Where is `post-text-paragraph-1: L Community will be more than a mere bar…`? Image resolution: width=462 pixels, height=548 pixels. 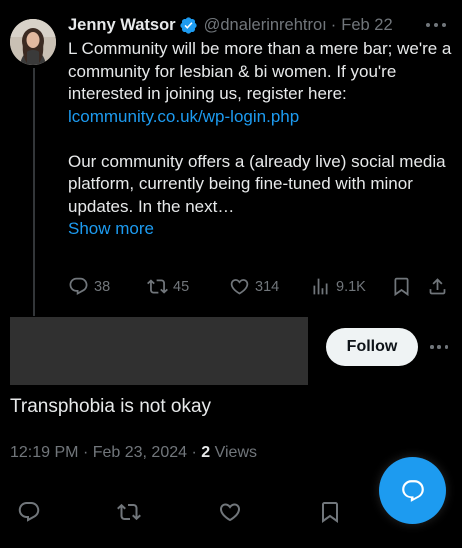 post-text-paragraph-1: L Community will be more than a mere bar… is located at coordinates (260, 71).